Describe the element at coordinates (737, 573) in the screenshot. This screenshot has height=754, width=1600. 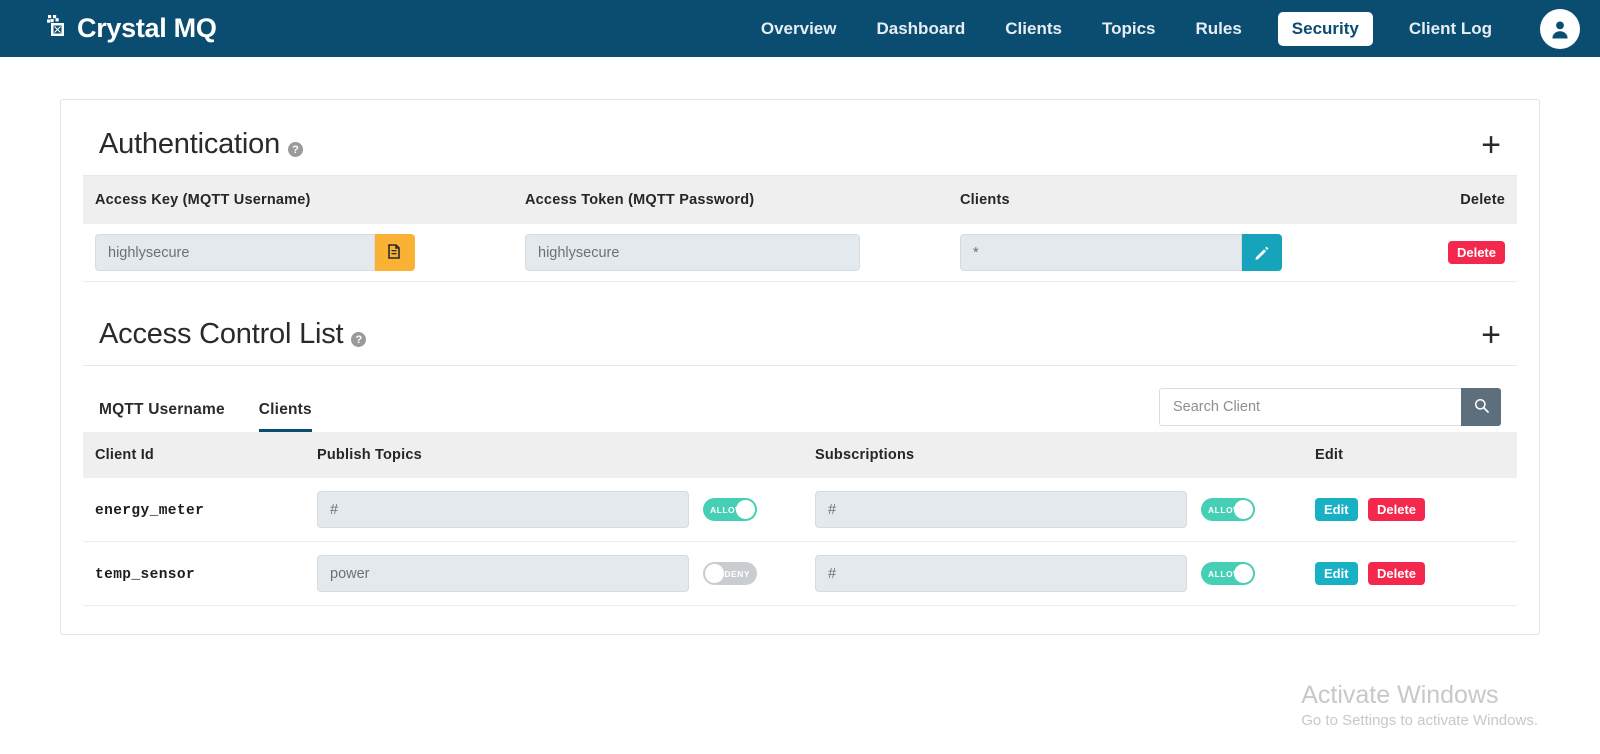
I see `publish-permission-label: DENY` at that location.